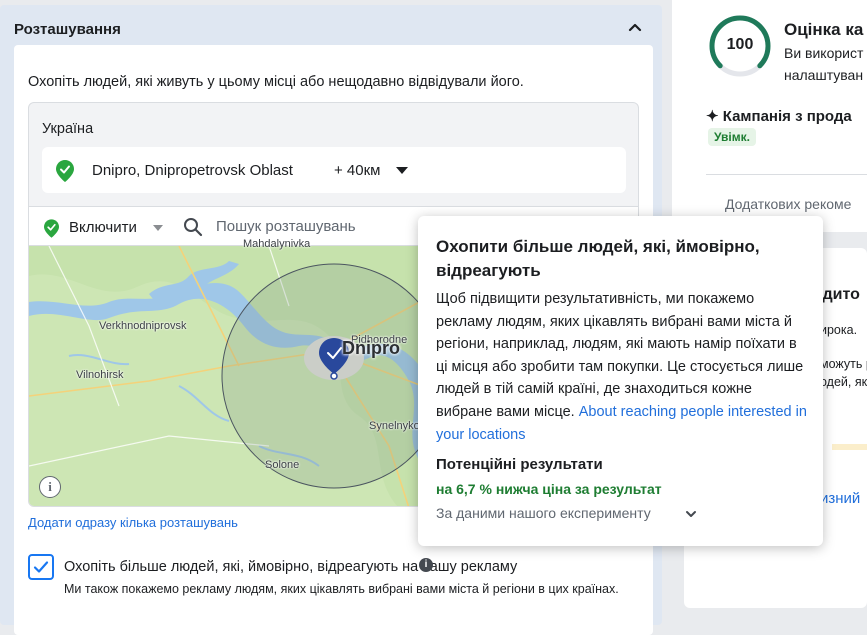 This screenshot has width=867, height=635. I want to click on tooltip-results-title: Потенційні результати, so click(519, 464).